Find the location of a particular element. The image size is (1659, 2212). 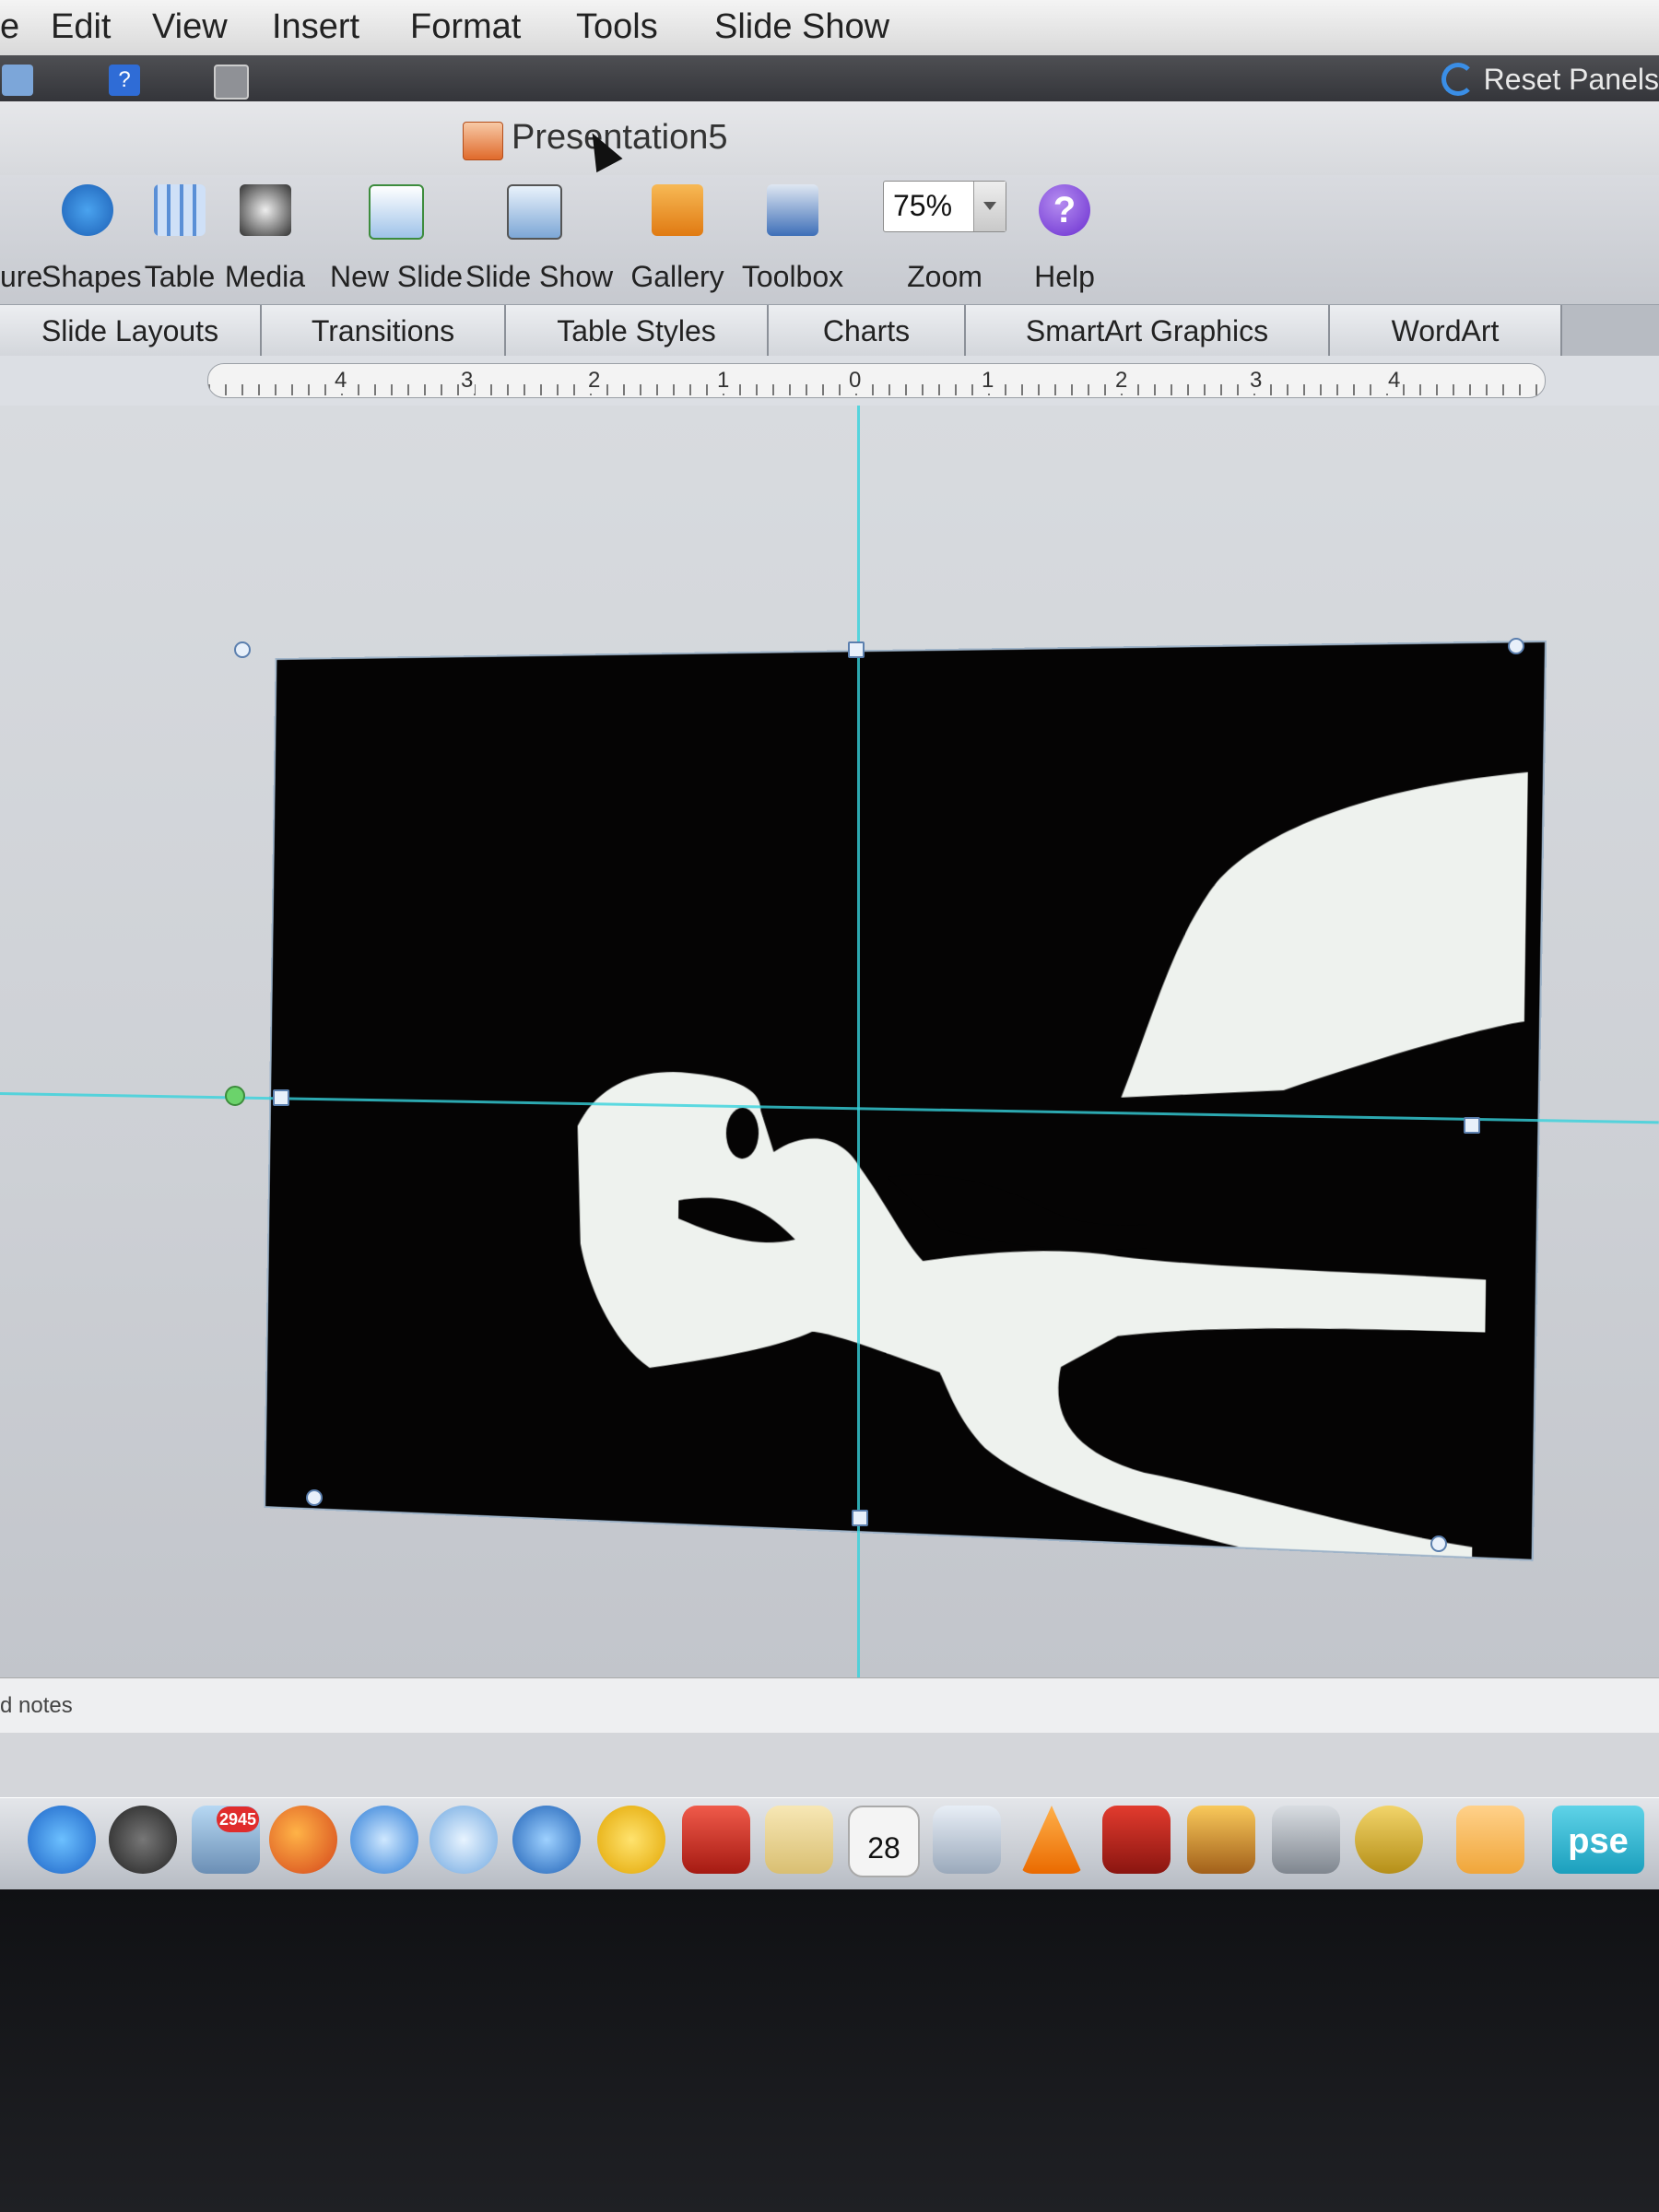

dashboard-icon is located at coordinates (143, 1840).